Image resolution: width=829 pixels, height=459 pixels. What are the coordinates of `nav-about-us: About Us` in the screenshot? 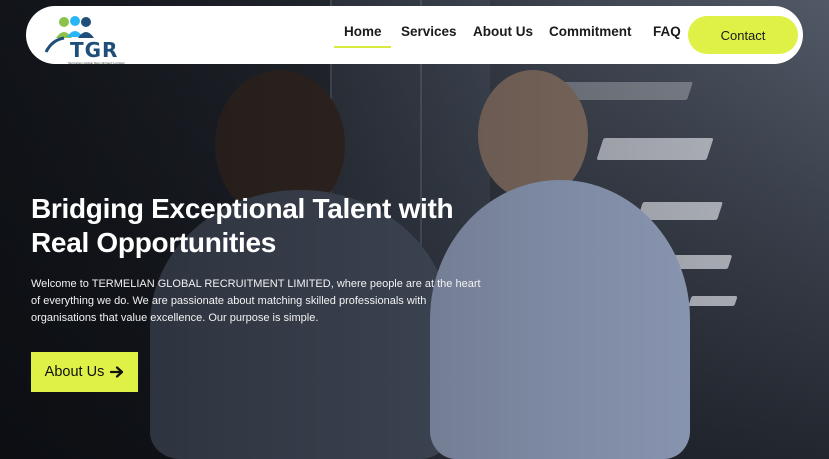 It's located at (503, 31).